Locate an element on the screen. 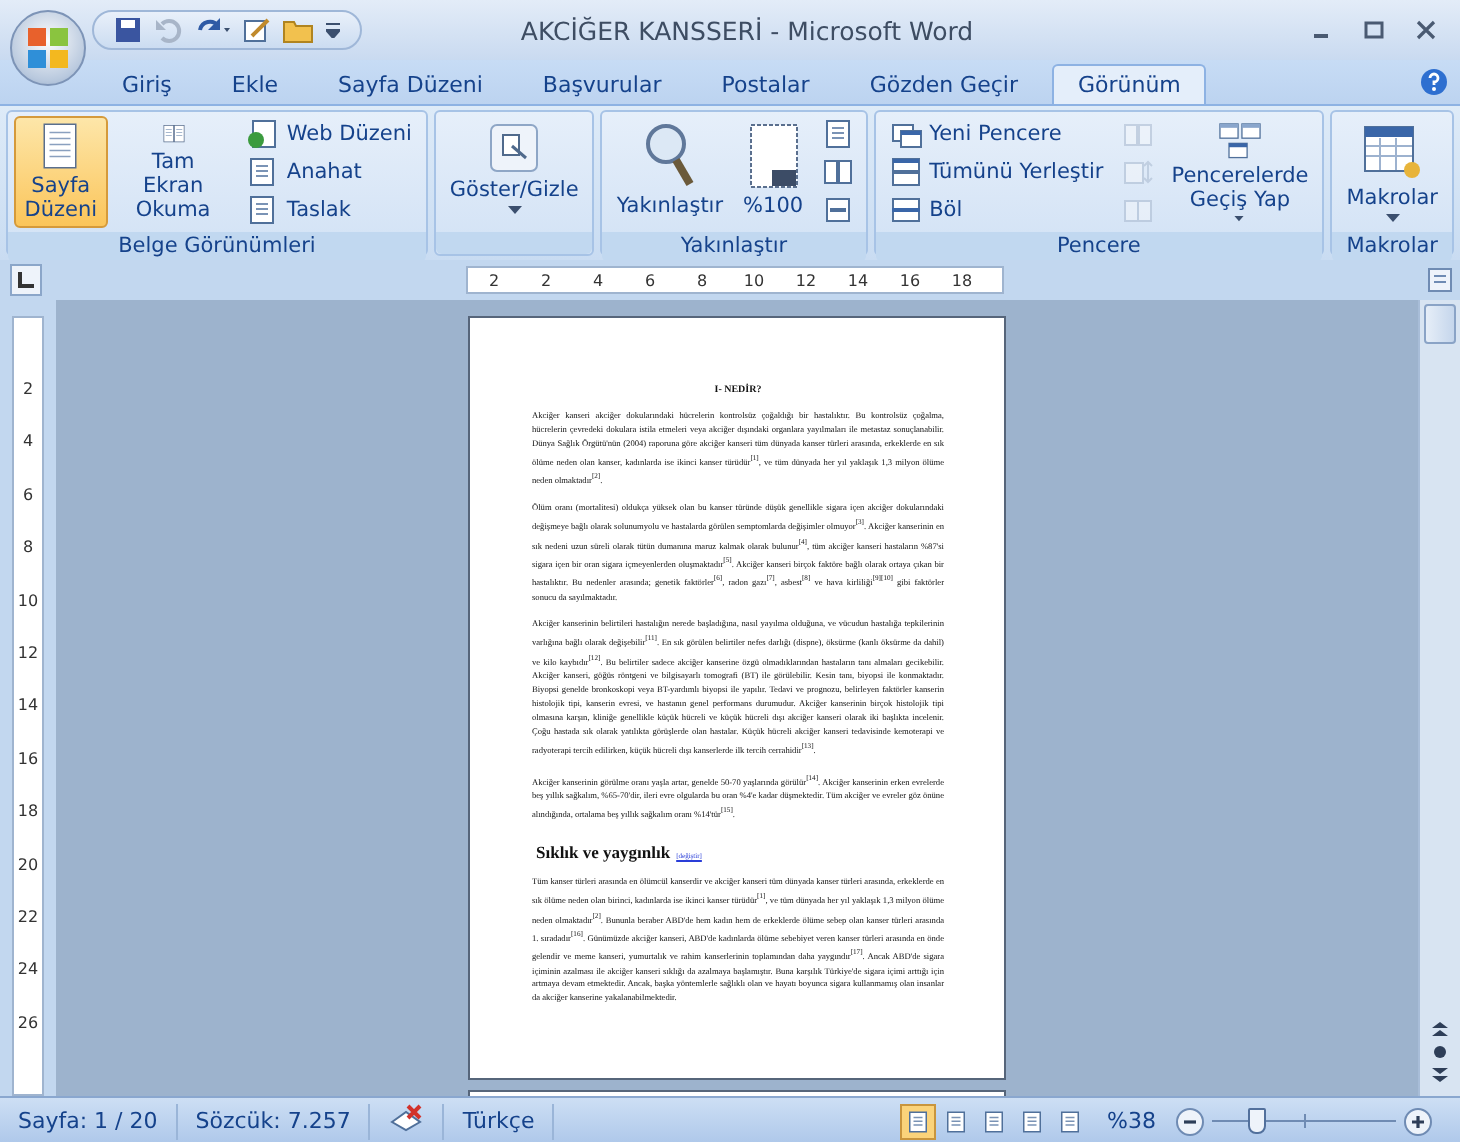 The width and height of the screenshot is (1460, 1142). customize-icon is located at coordinates (333, 30).